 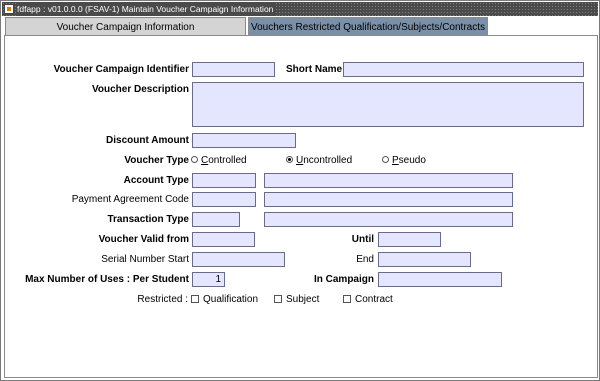 What do you see at coordinates (195, 299) in the screenshot?
I see `checkbox-qualification-box` at bounding box center [195, 299].